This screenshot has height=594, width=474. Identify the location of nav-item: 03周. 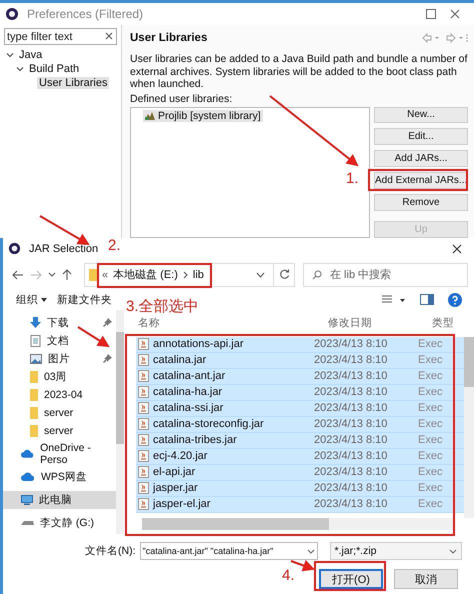
(59, 377).